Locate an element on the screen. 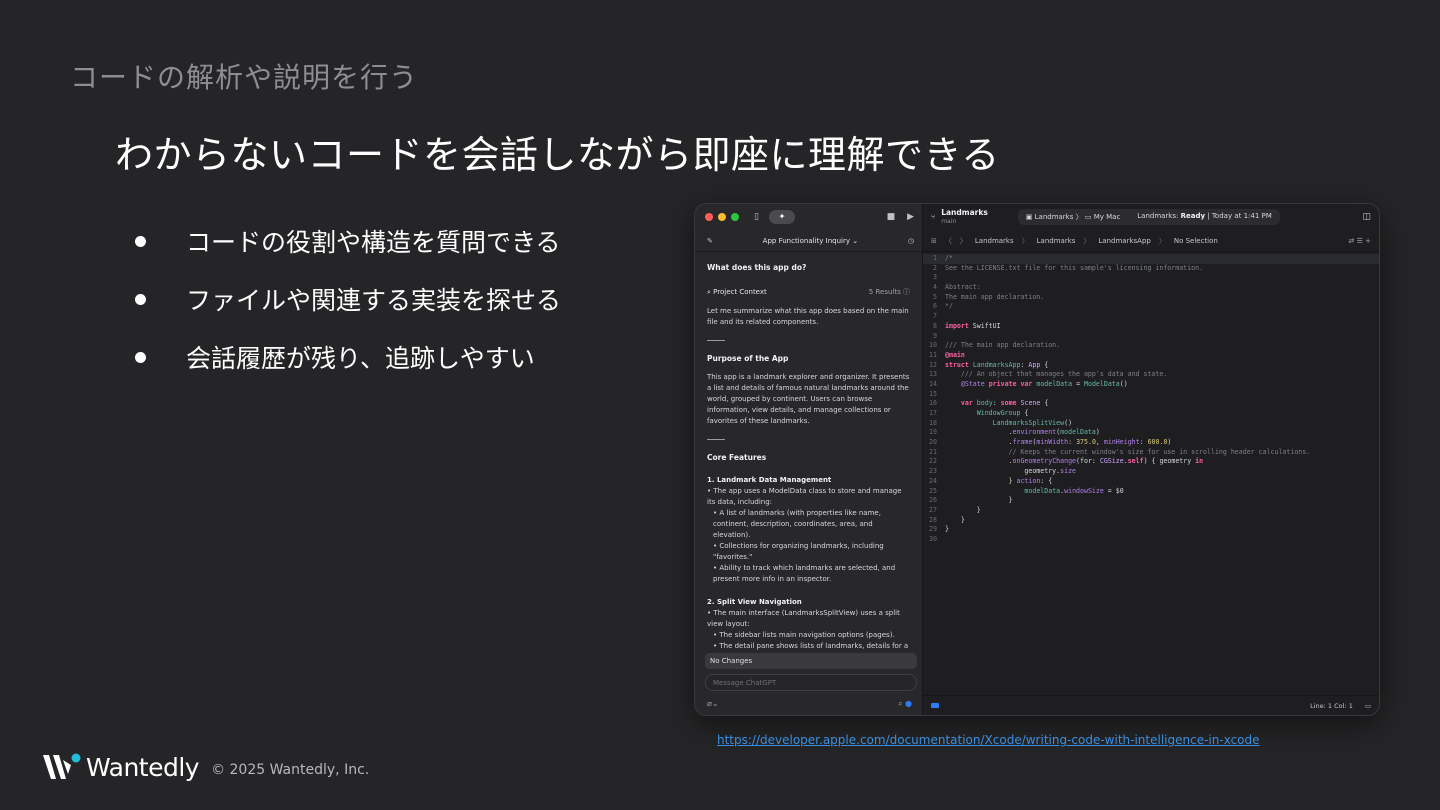 Image resolution: width=1440 pixels, height=810 pixels. stop-icon: ■ is located at coordinates (891, 217).